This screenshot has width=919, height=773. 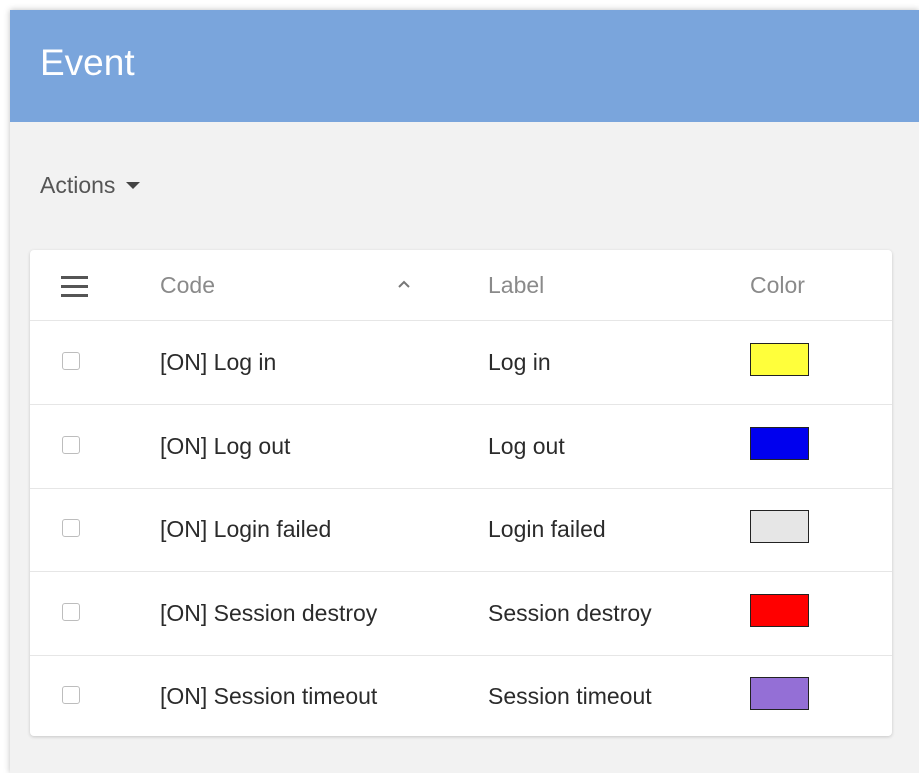 What do you see at coordinates (461, 285) in the screenshot?
I see `table-header-row: Code Label Color` at bounding box center [461, 285].